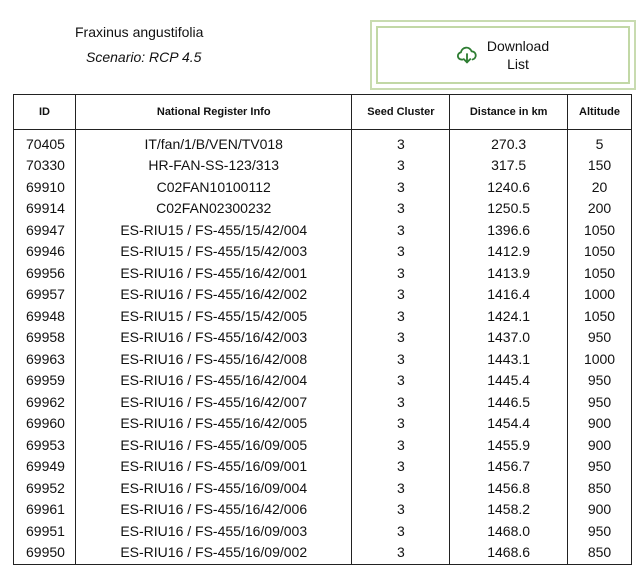  Describe the element at coordinates (599, 142) in the screenshot. I see `cell-altitude: 5` at that location.